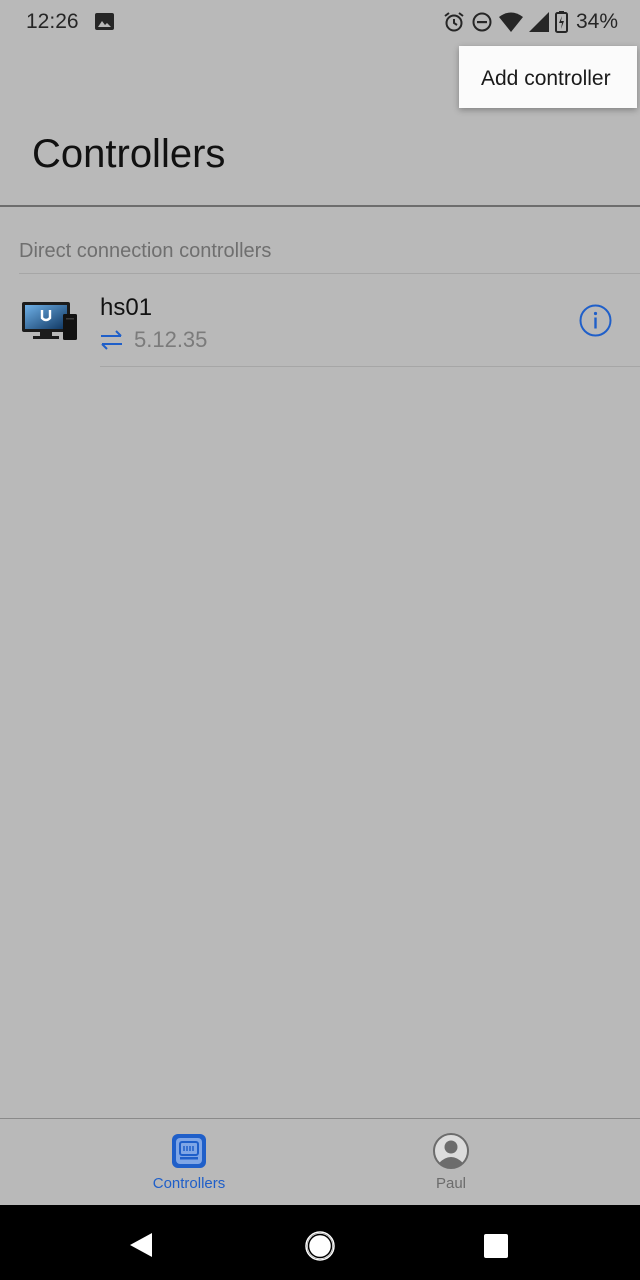 This screenshot has height=1280, width=640. I want to click on controller-row-hs01: hs01 5.12.35, so click(320, 320).